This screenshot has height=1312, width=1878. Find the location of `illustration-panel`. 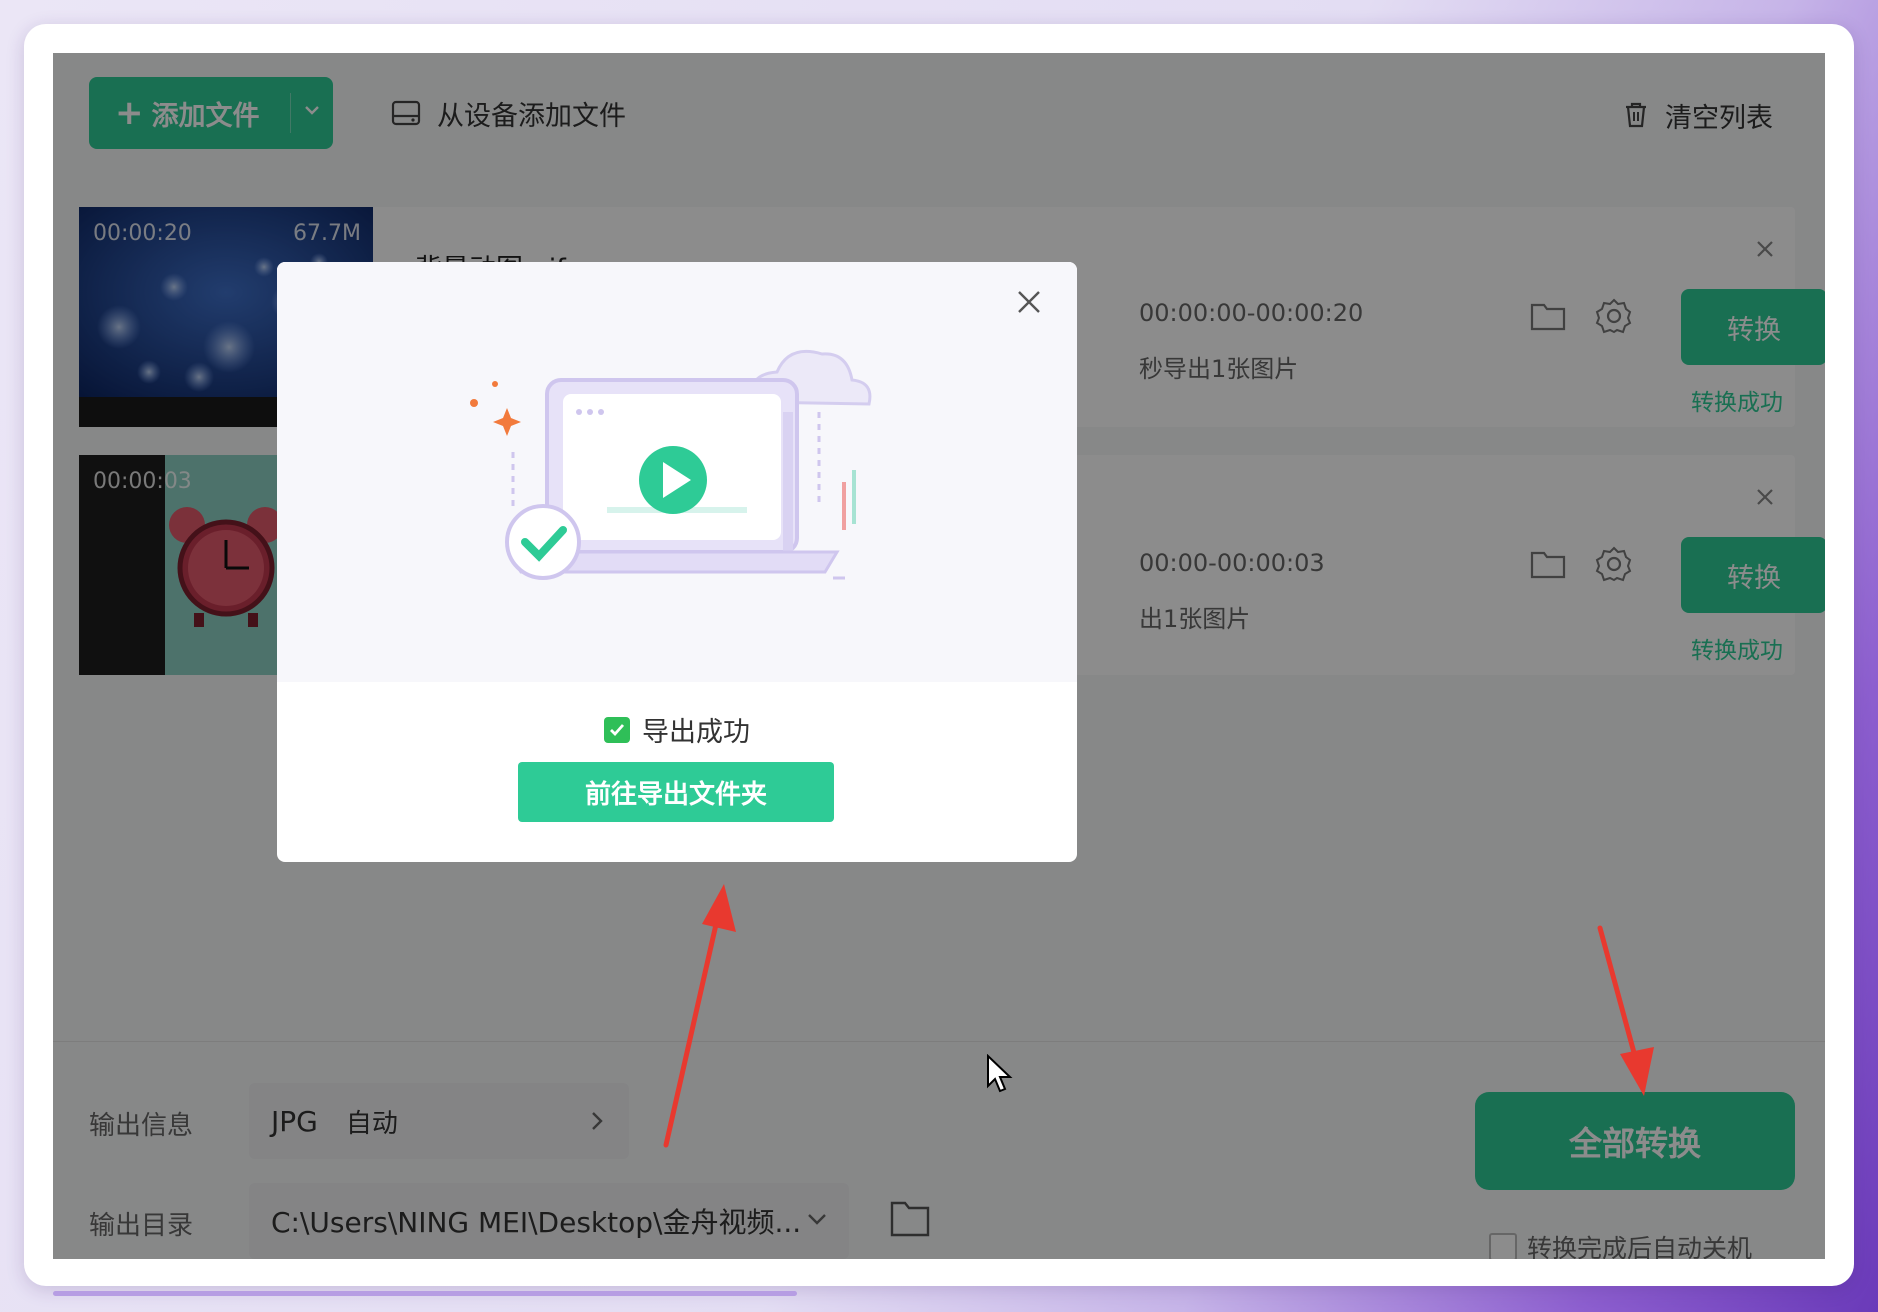

illustration-panel is located at coordinates (677, 472).